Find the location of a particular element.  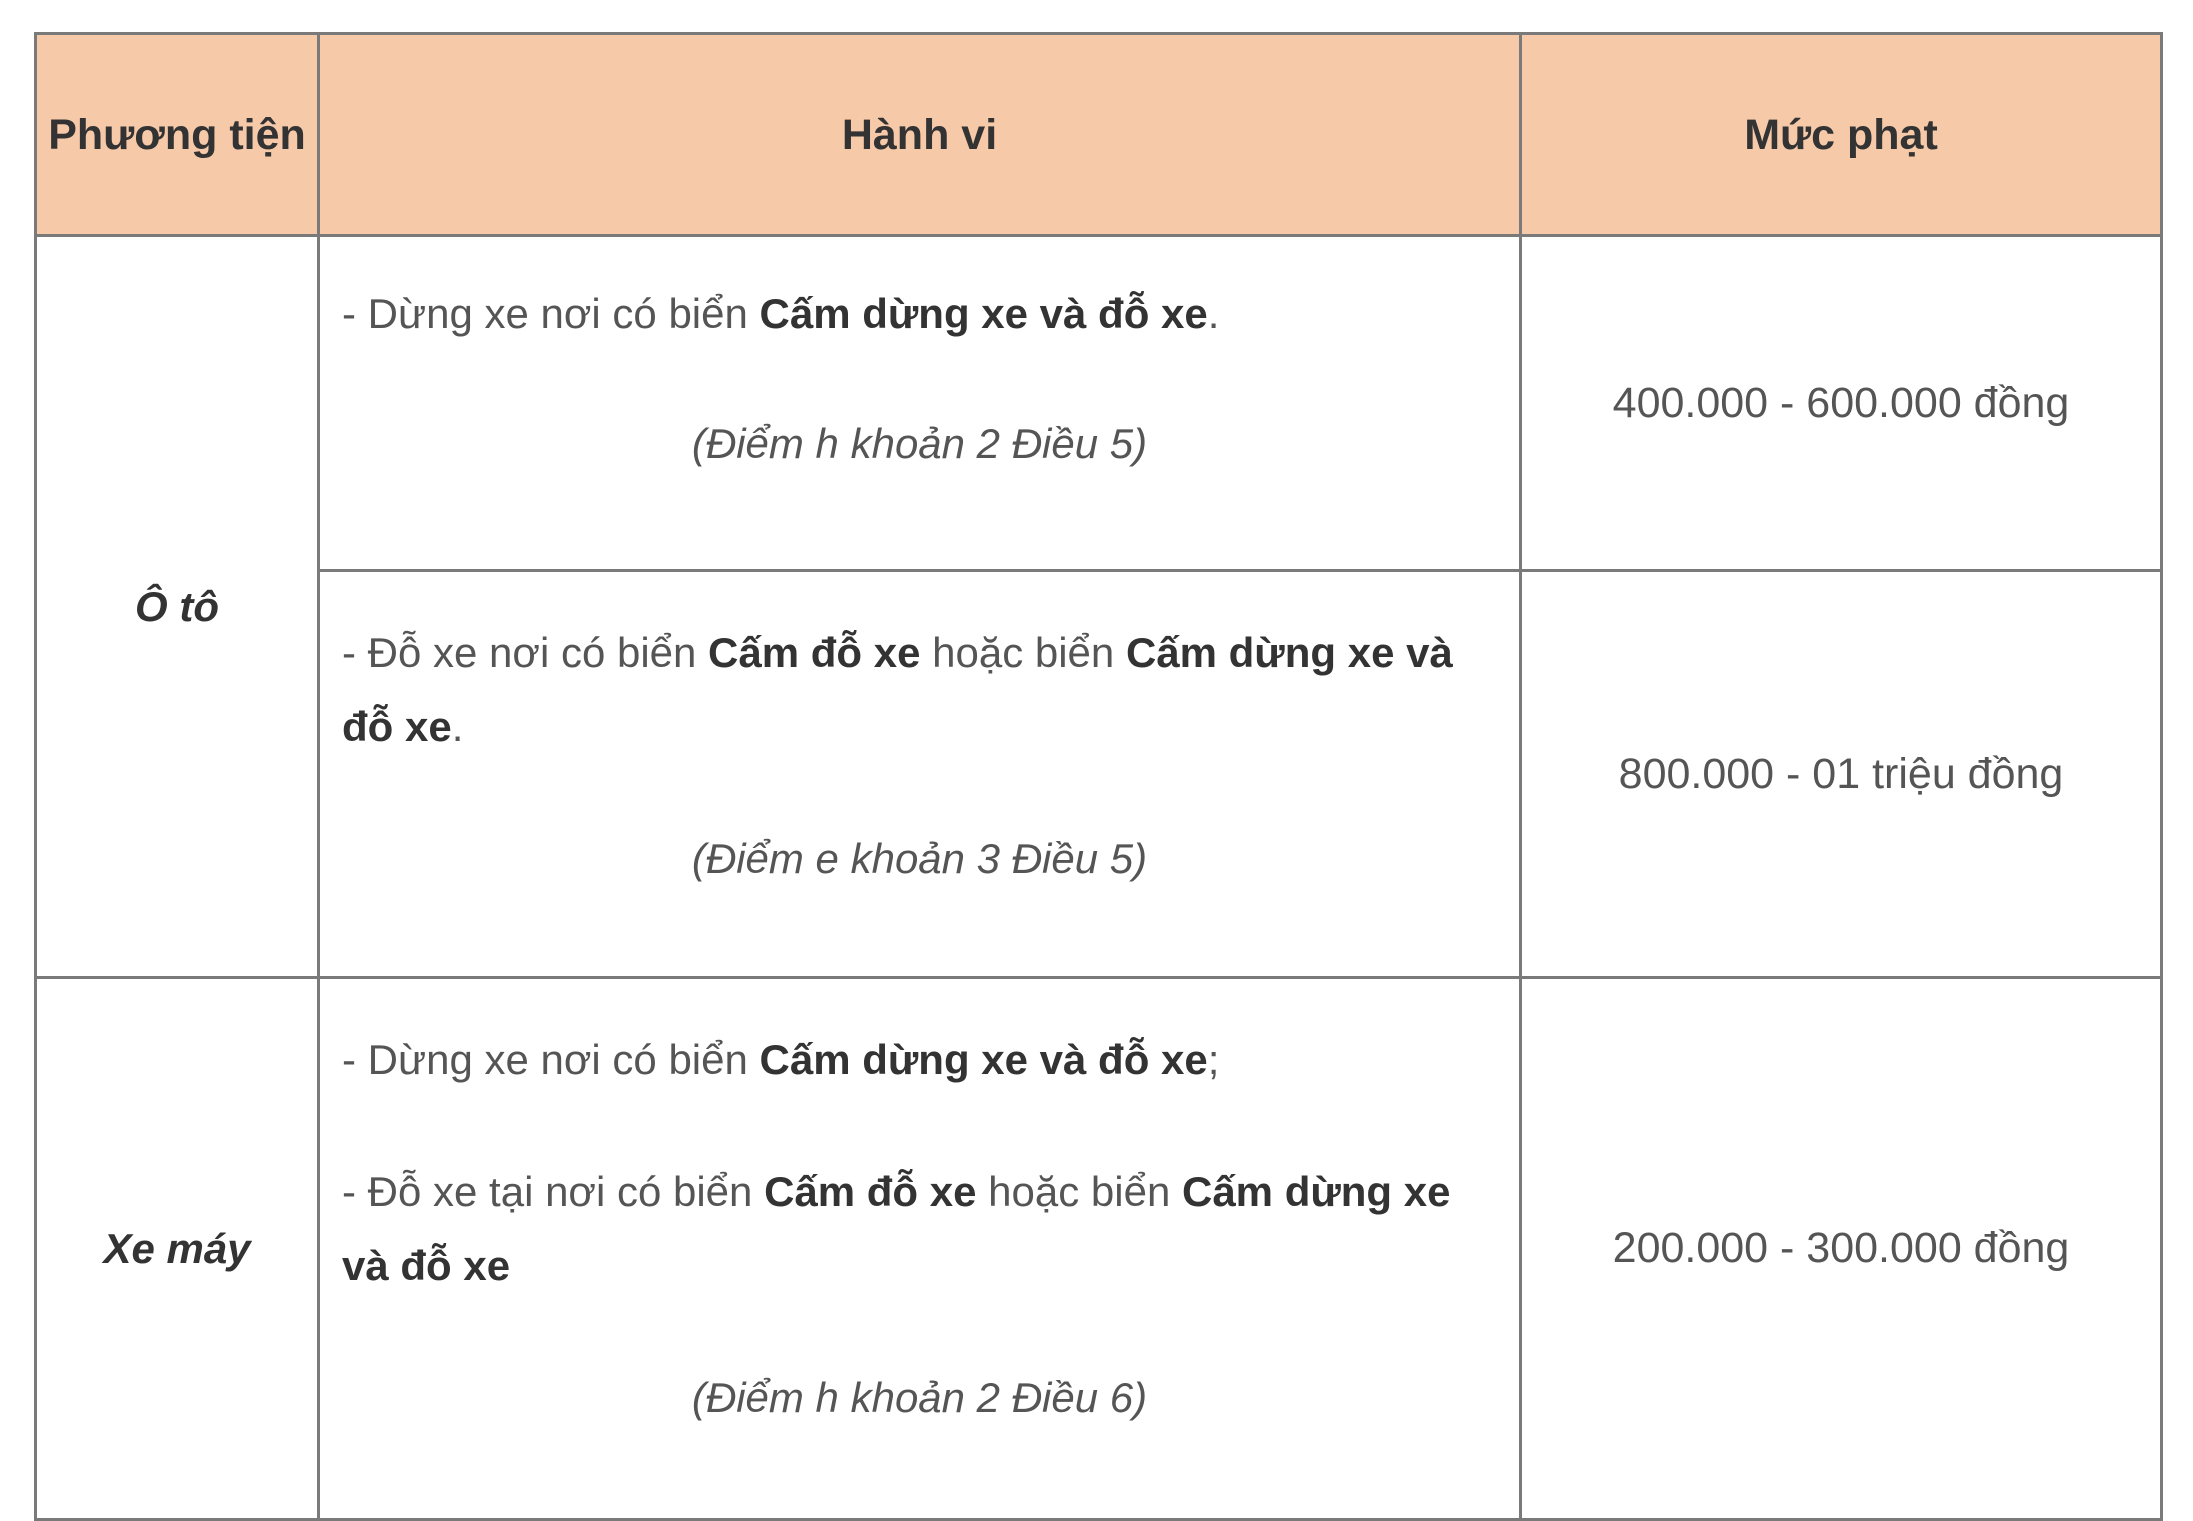

legal-citation: (Điểm e khoản 3 Điều 5) is located at coordinates (919, 858).